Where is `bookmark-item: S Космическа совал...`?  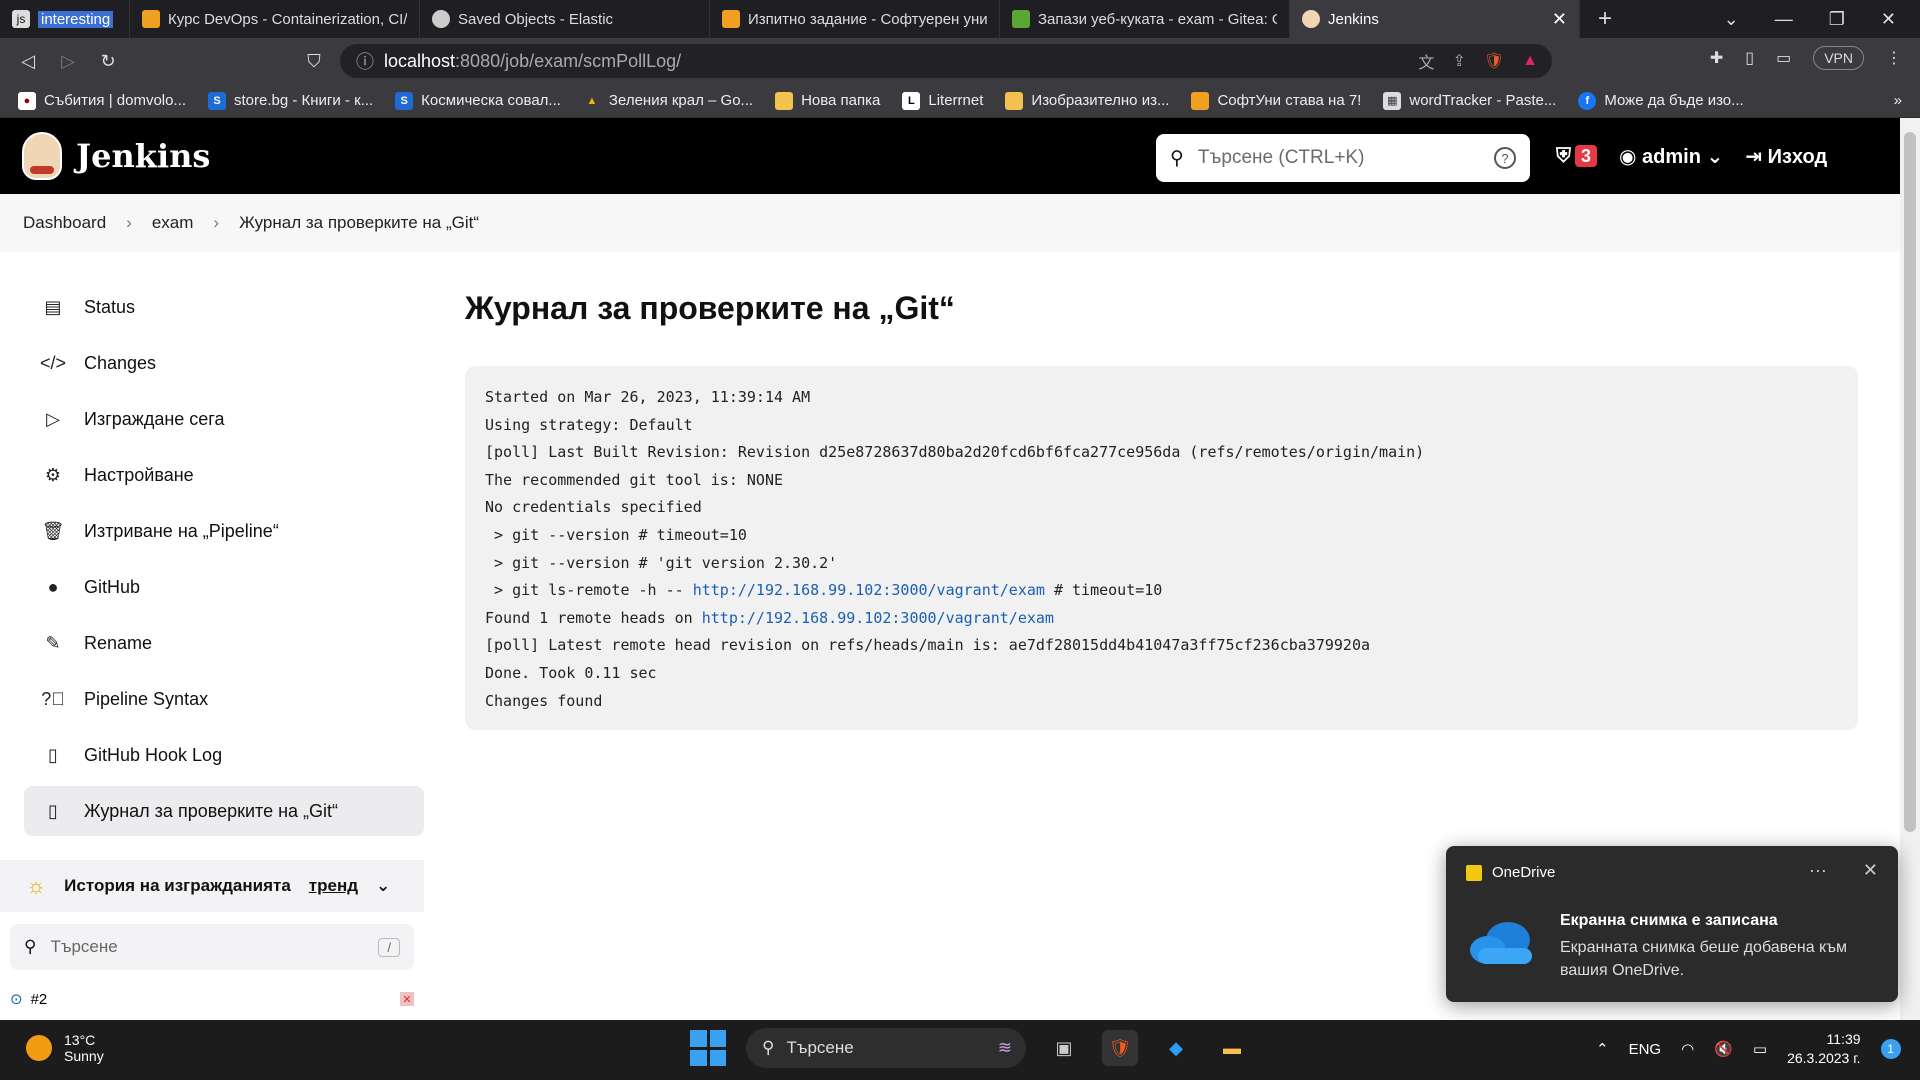
bookmark-item: S Космическа совал... is located at coordinates (478, 100).